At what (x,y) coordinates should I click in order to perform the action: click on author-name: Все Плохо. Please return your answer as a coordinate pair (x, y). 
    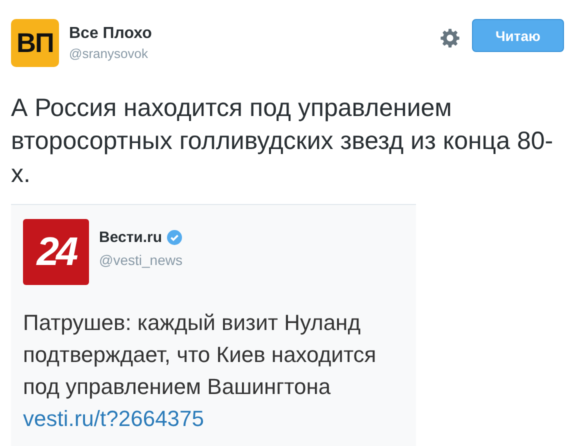
    Looking at the image, I should click on (110, 34).